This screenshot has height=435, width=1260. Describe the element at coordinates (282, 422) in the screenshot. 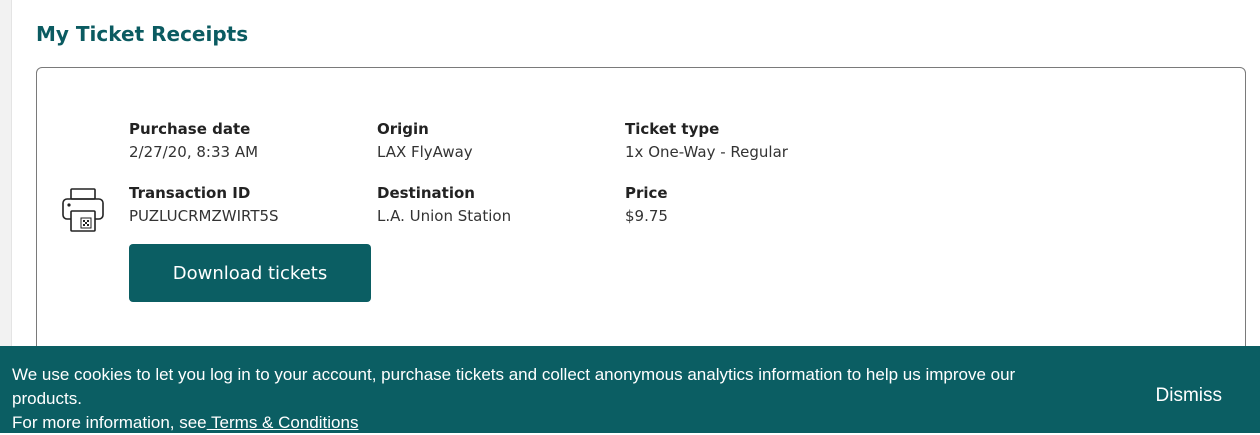

I see `terms-conditions-link: Terms & Conditions` at that location.